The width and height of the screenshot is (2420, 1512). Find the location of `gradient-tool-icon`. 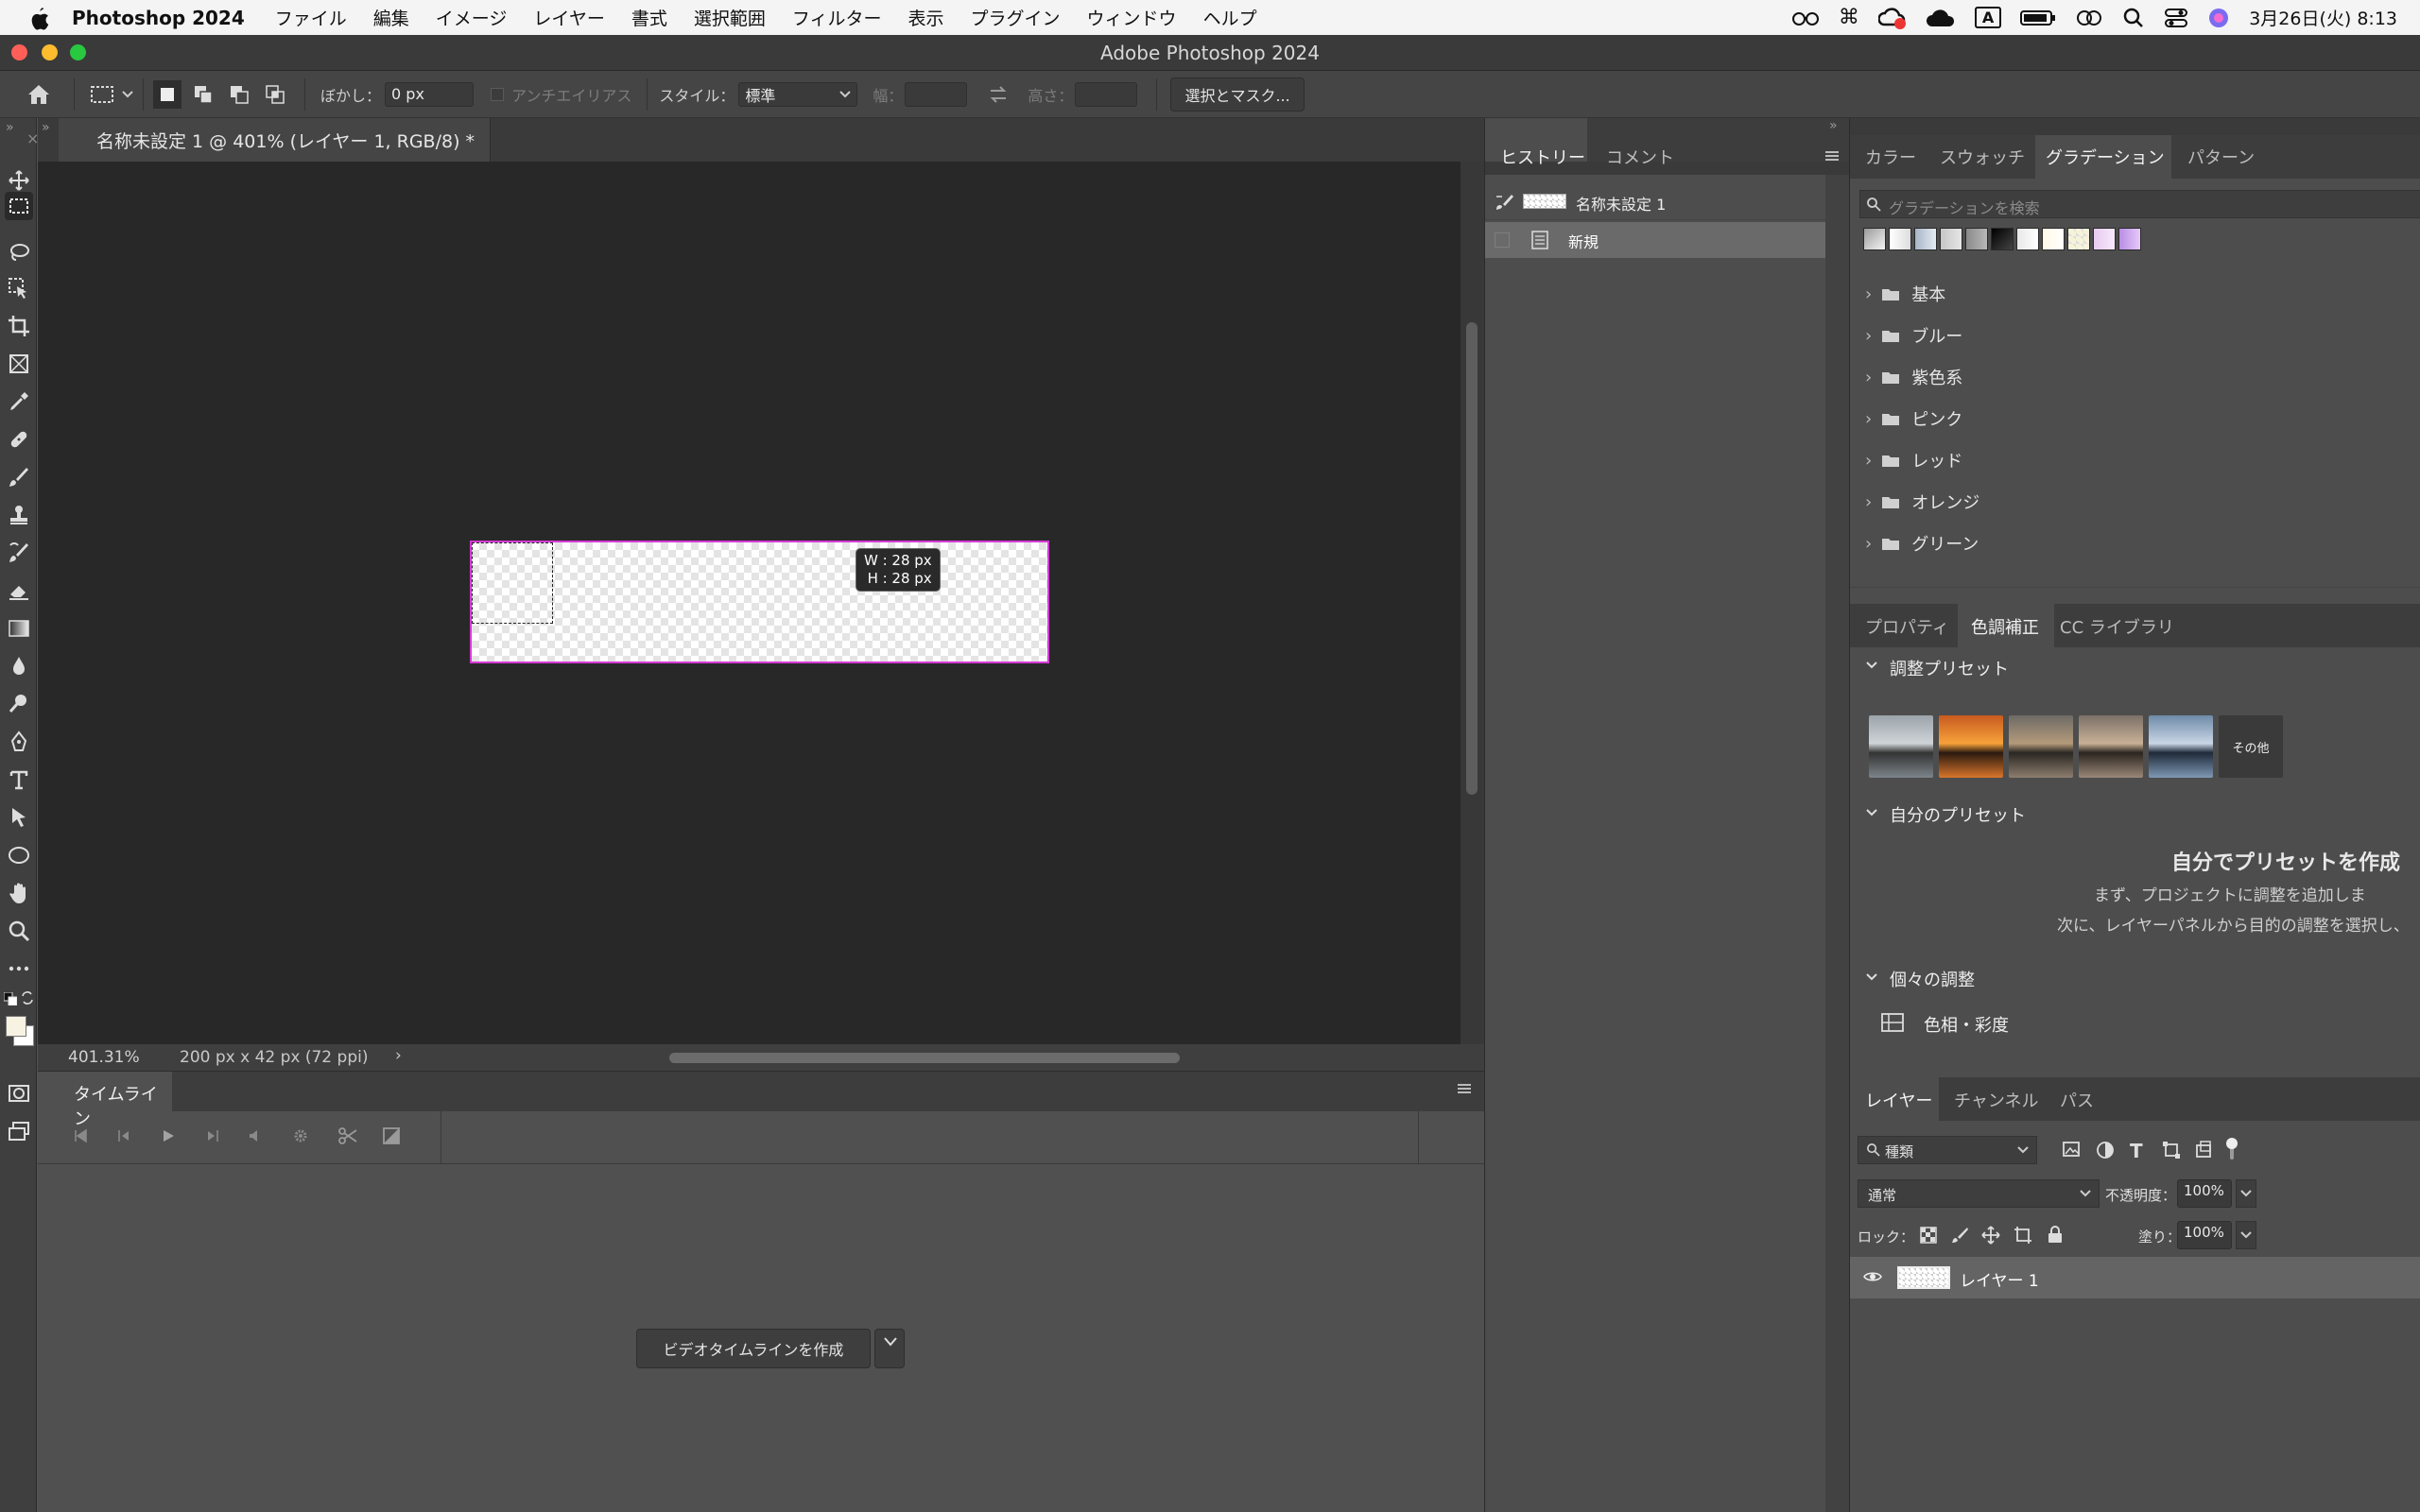

gradient-tool-icon is located at coordinates (19, 628).